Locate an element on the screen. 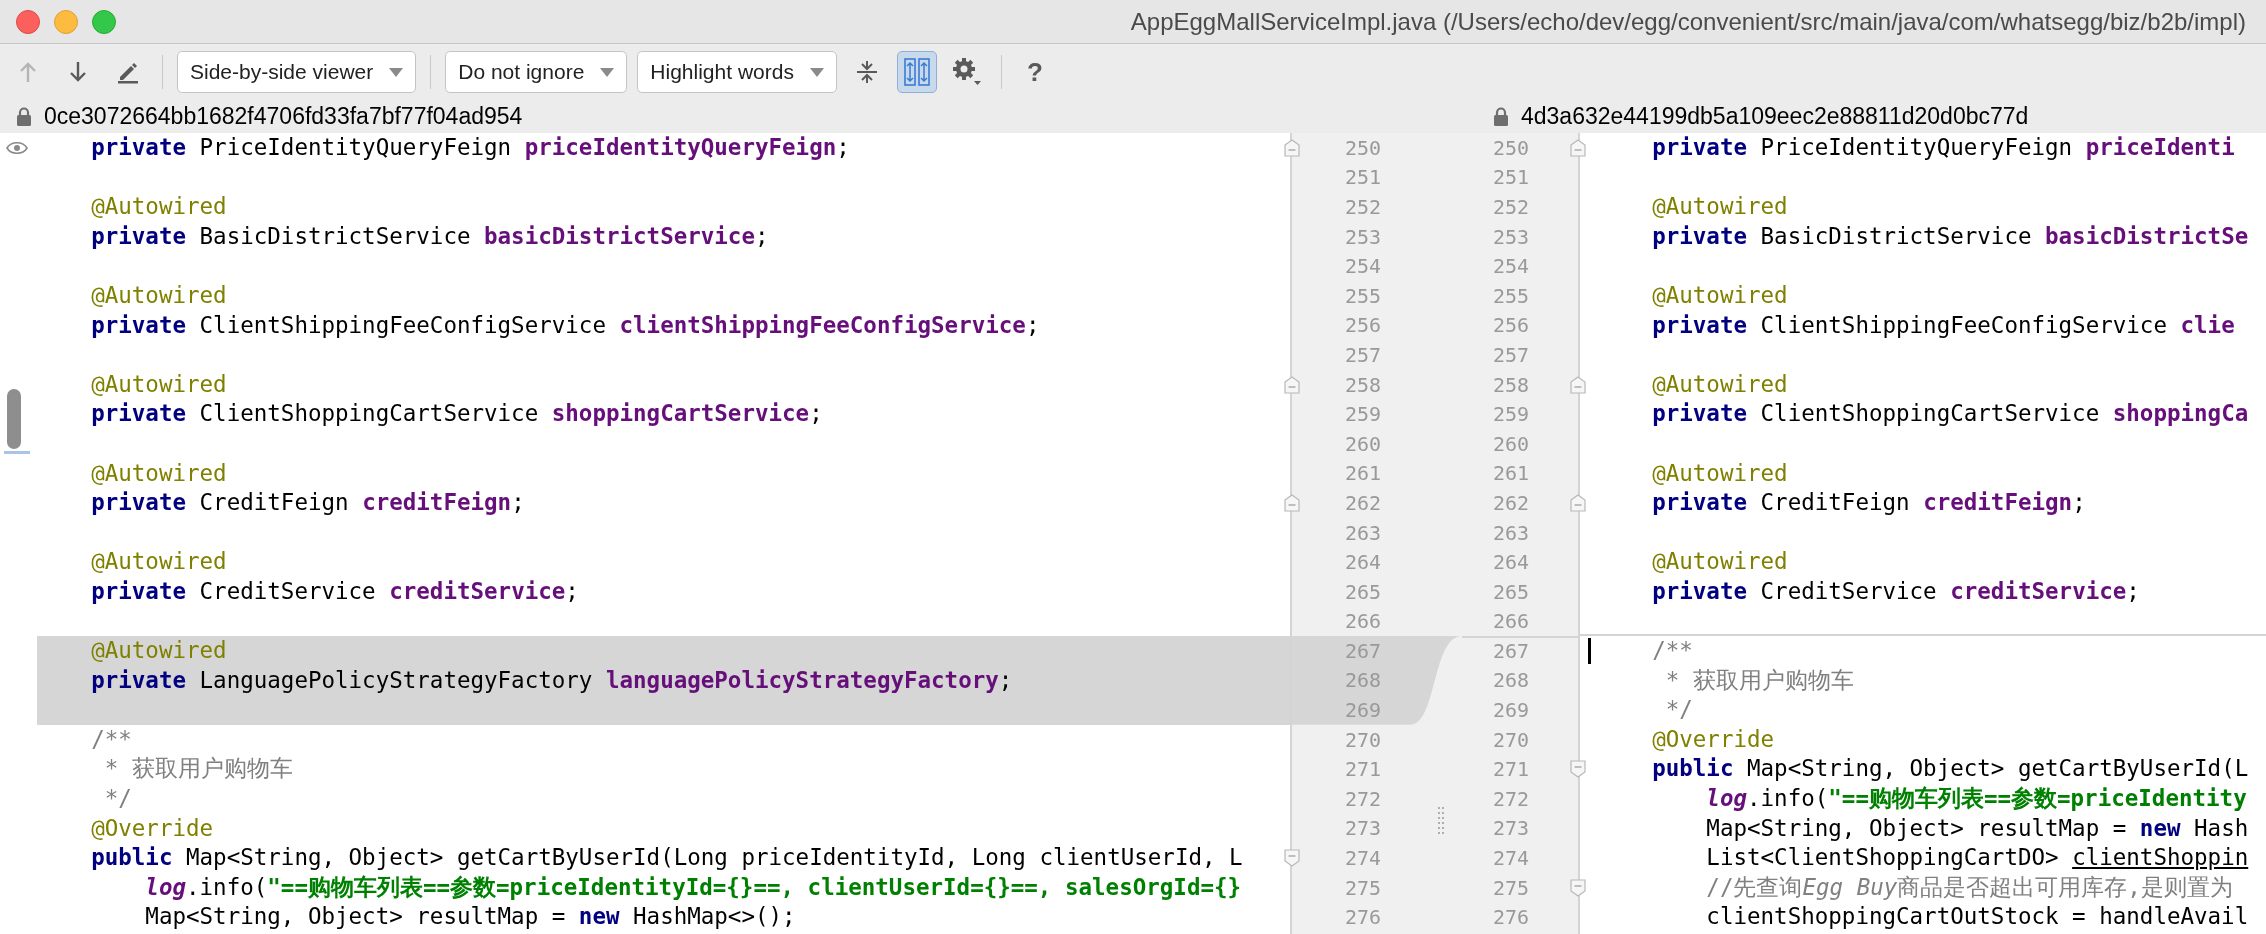 The height and width of the screenshot is (934, 2266). code-line: private BasicDistrictService basicDistrictService; is located at coordinates (430, 236).